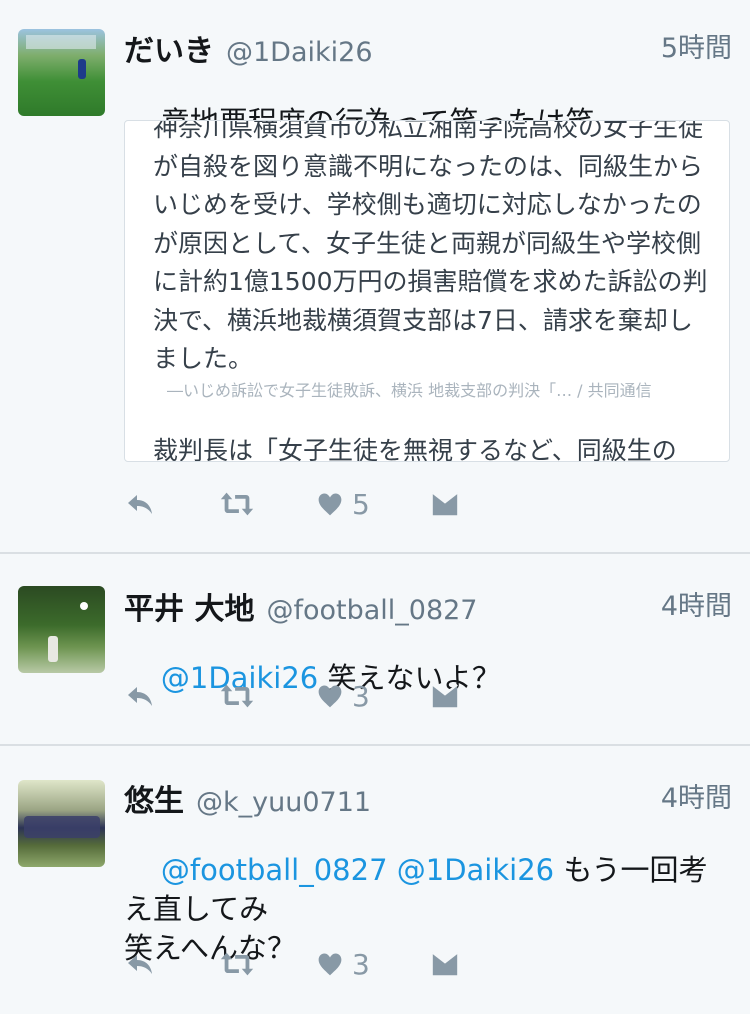  What do you see at coordinates (357, 870) in the screenshot?
I see `mention-link: @football_0827 @1Daiki26` at bounding box center [357, 870].